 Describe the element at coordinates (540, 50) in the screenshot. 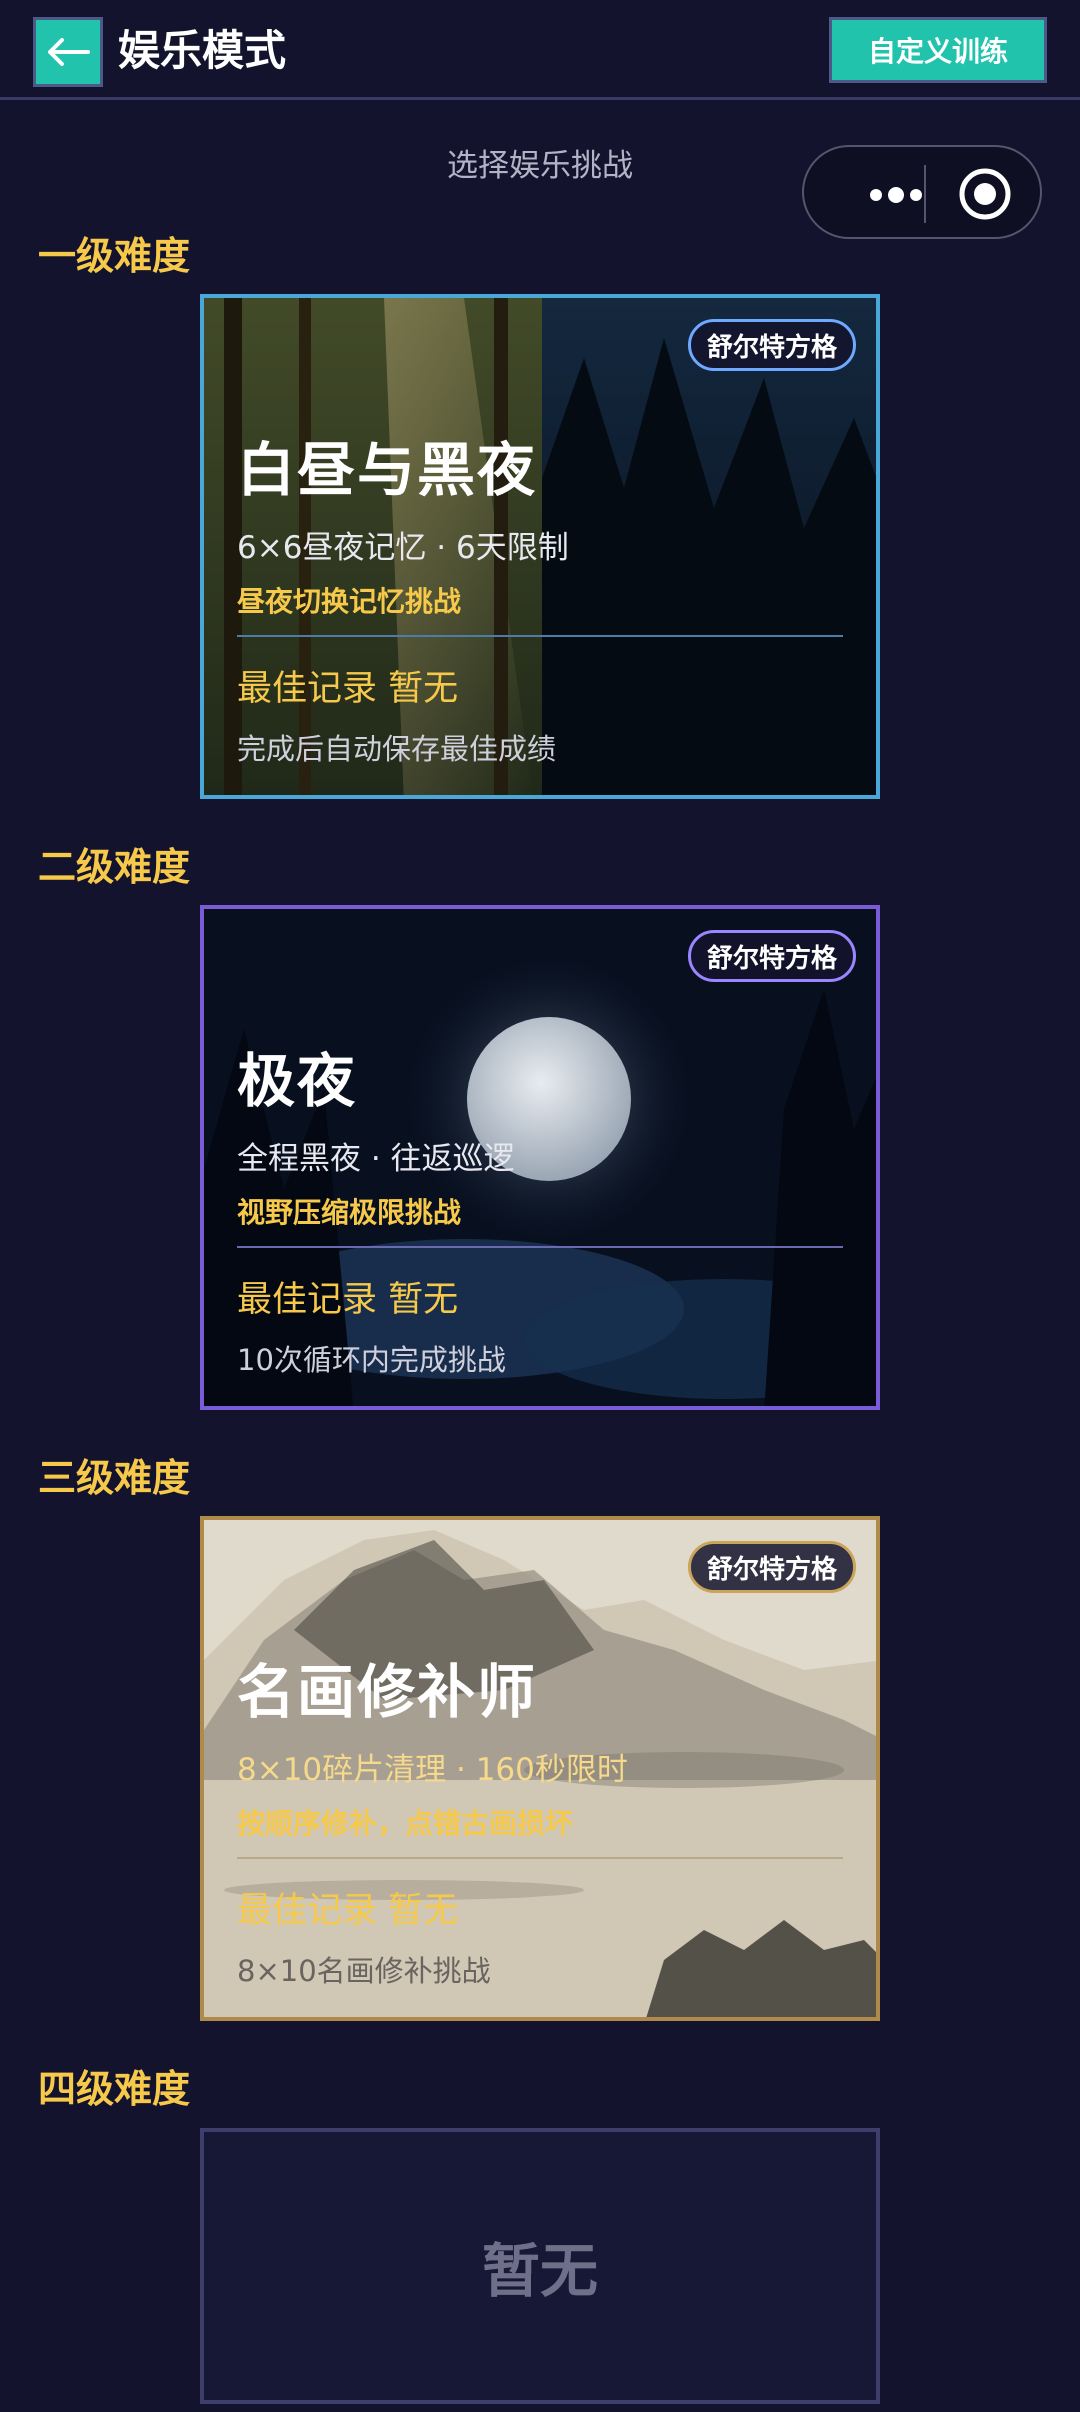

I see `top-bar: 娱乐模式 自定义训练` at that location.